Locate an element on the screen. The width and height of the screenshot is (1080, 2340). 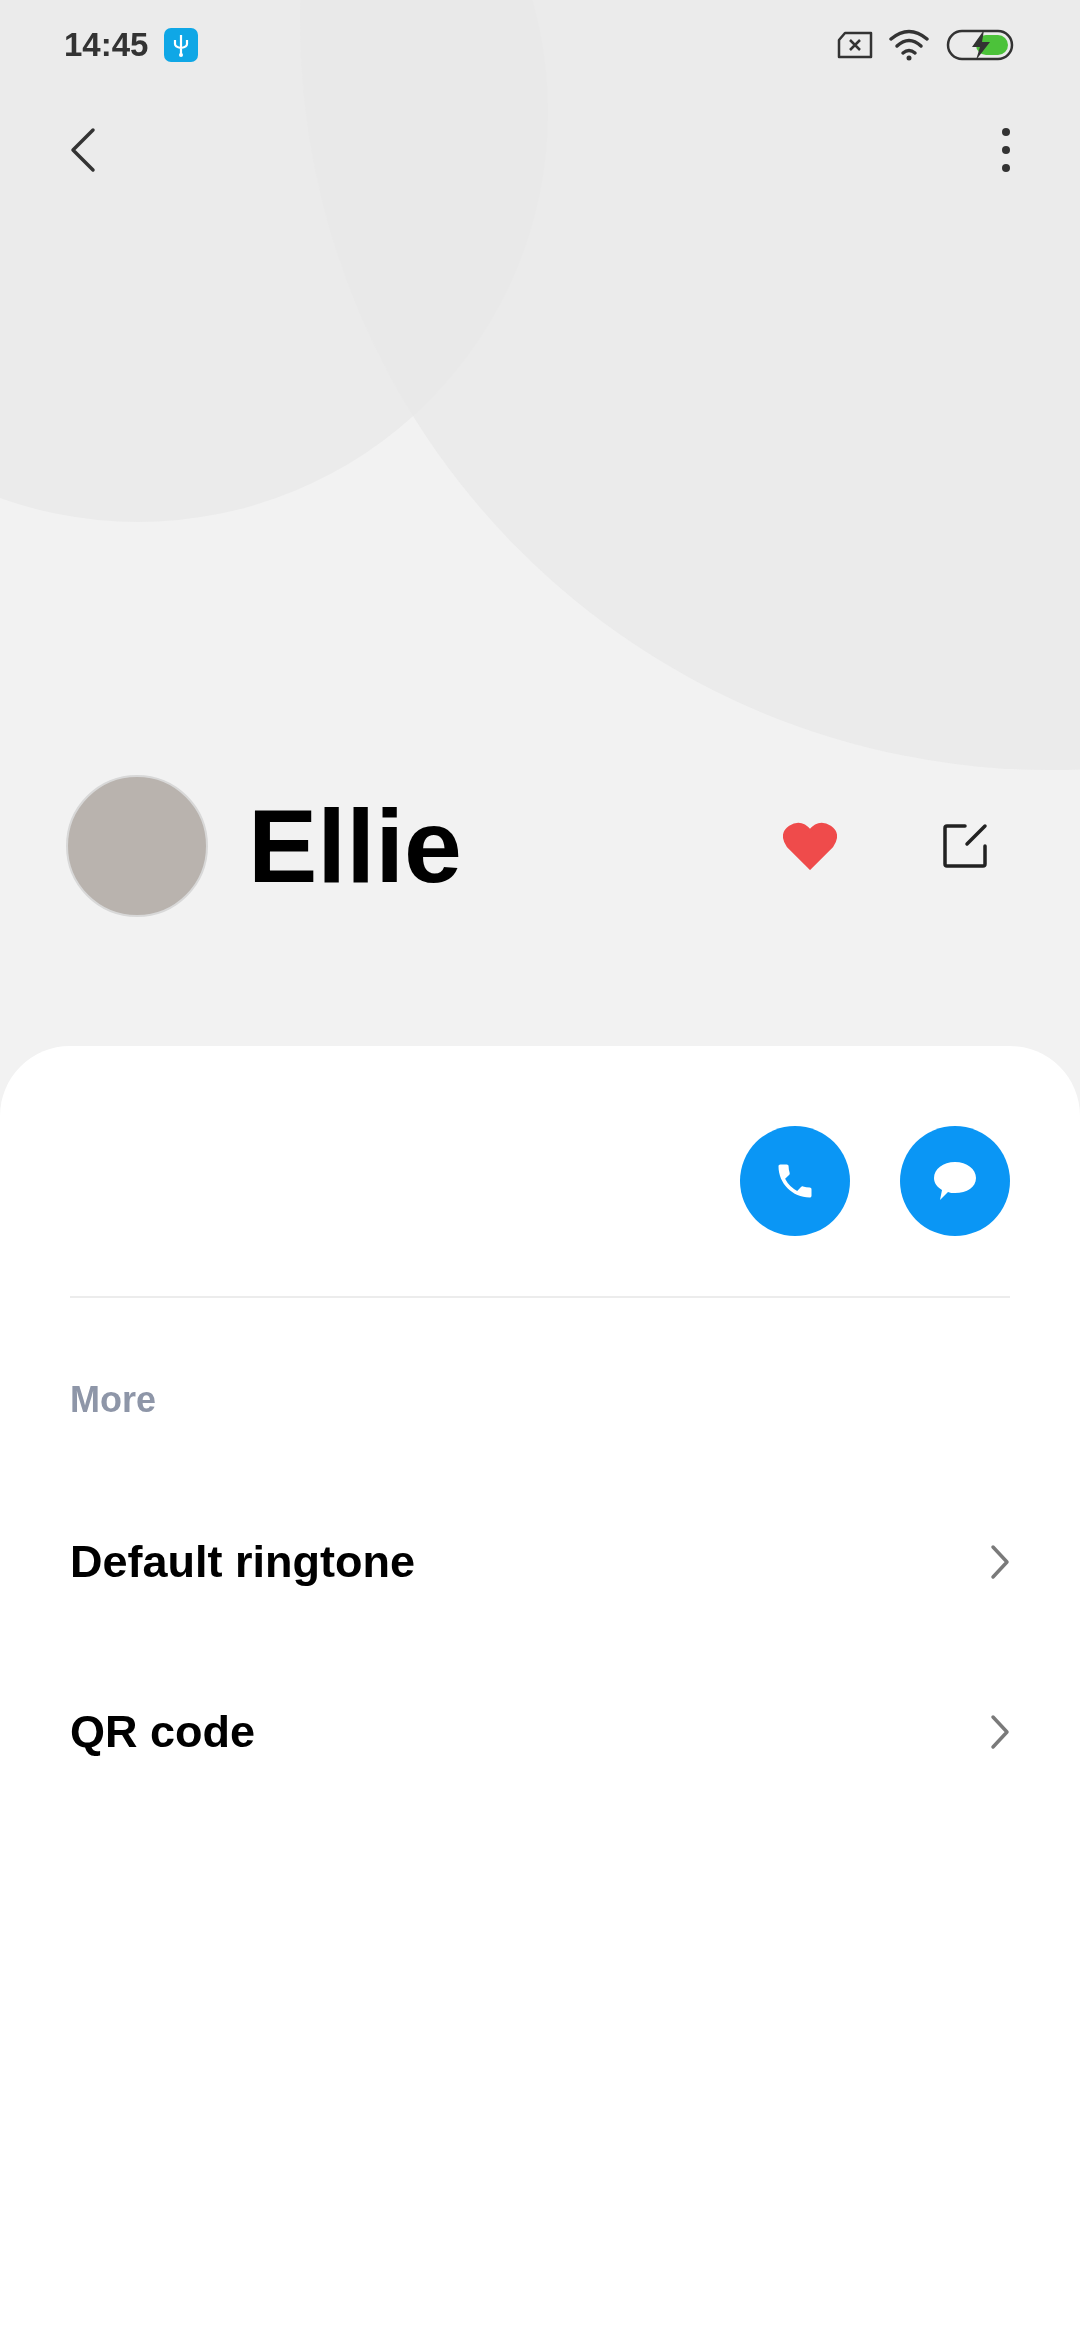
row-label: Default ringtone is located at coordinates (242, 1562).